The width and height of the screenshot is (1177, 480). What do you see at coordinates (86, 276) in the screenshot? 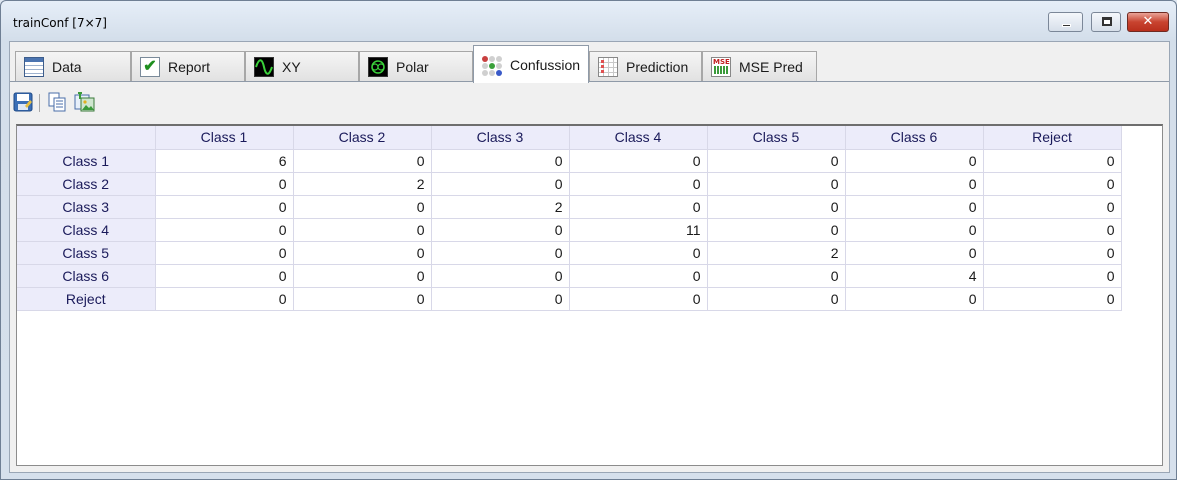
I see `row-header: Class 6` at bounding box center [86, 276].